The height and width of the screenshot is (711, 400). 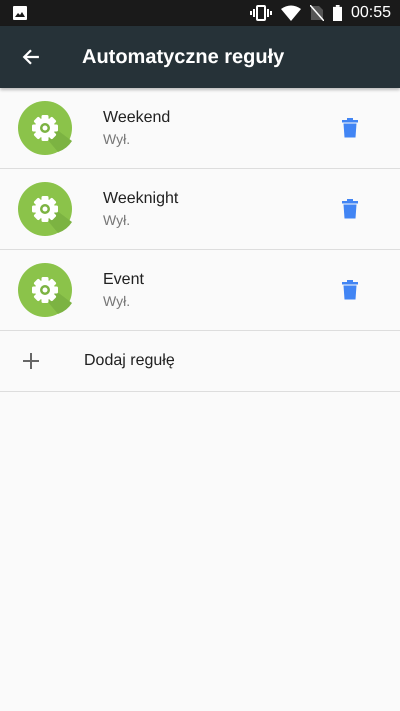 What do you see at coordinates (129, 361) in the screenshot?
I see `add-rule-label: Dodaj regułę` at bounding box center [129, 361].